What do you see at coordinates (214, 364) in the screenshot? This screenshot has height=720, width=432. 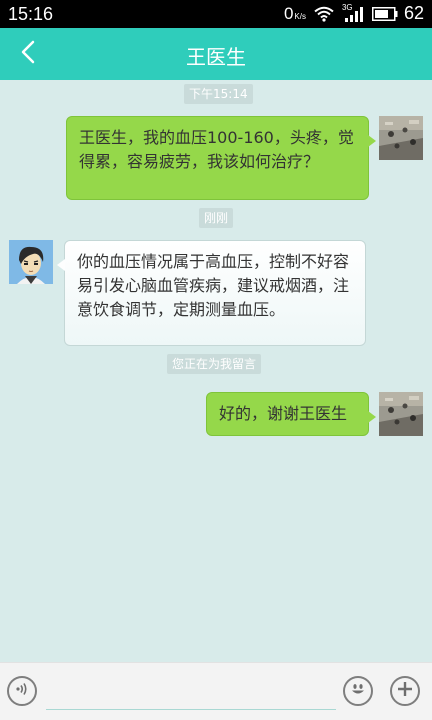 I see `message-status-label: 您正在为我留言` at bounding box center [214, 364].